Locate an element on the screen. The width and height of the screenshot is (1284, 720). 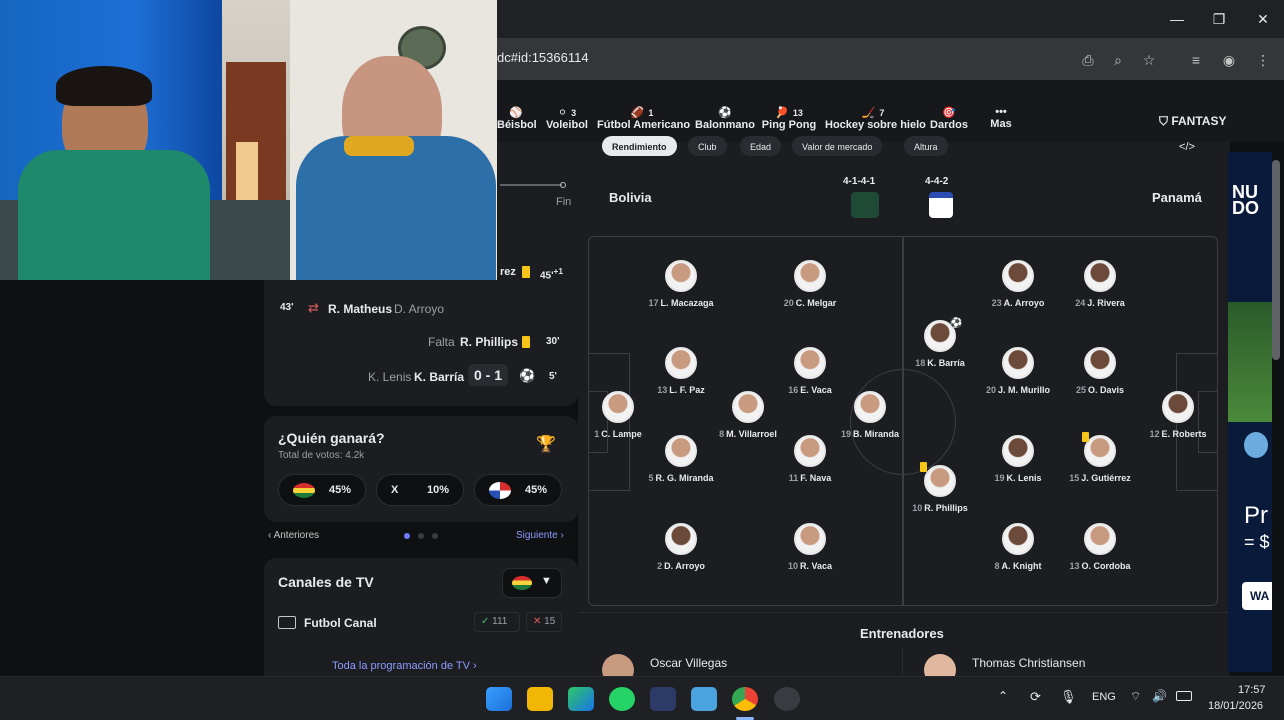
profile-icon: ◉ is located at coordinates (1229, 60).